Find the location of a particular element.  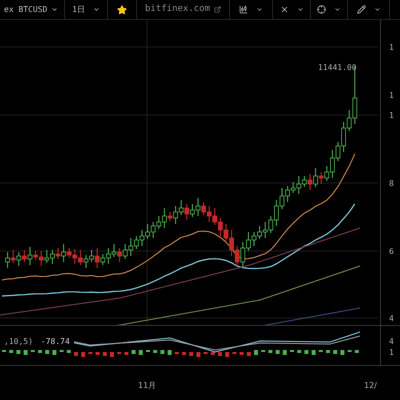

tool-icon is located at coordinates (321, 9).